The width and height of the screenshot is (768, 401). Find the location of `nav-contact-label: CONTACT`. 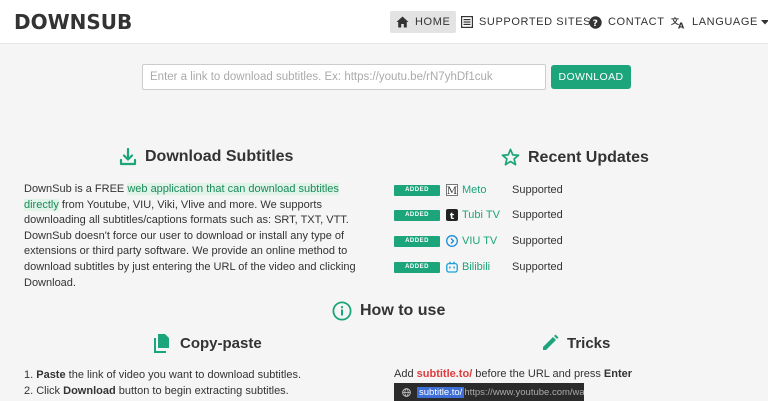

nav-contact-label: CONTACT is located at coordinates (636, 22).